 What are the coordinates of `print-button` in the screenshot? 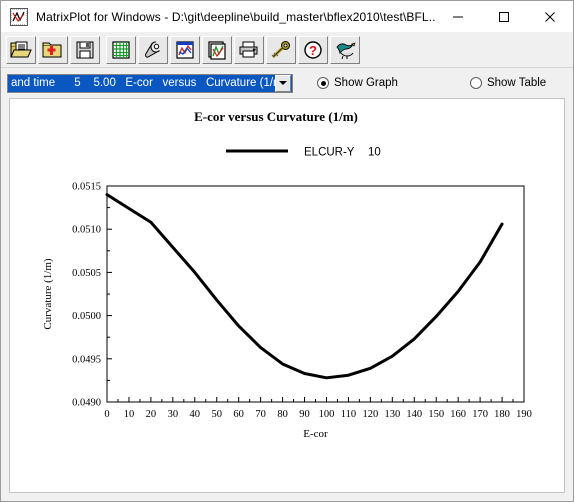 It's located at (249, 49).